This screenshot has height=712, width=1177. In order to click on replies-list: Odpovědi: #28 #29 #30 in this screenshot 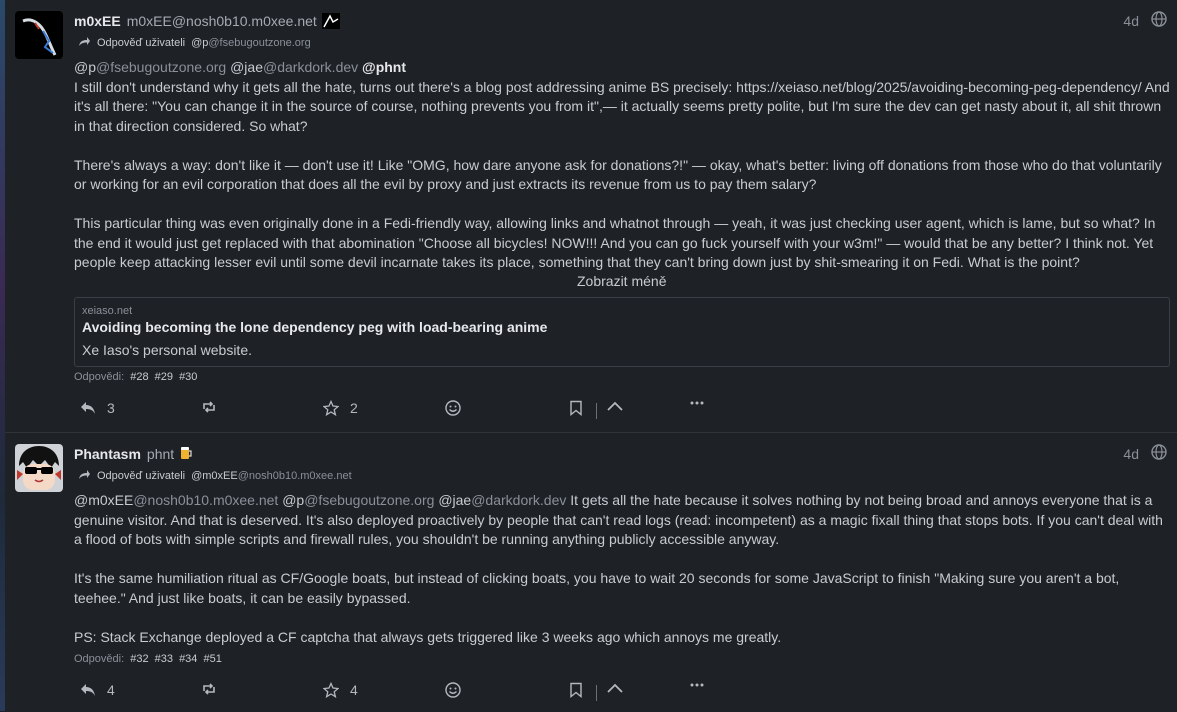, I will do `click(135, 377)`.